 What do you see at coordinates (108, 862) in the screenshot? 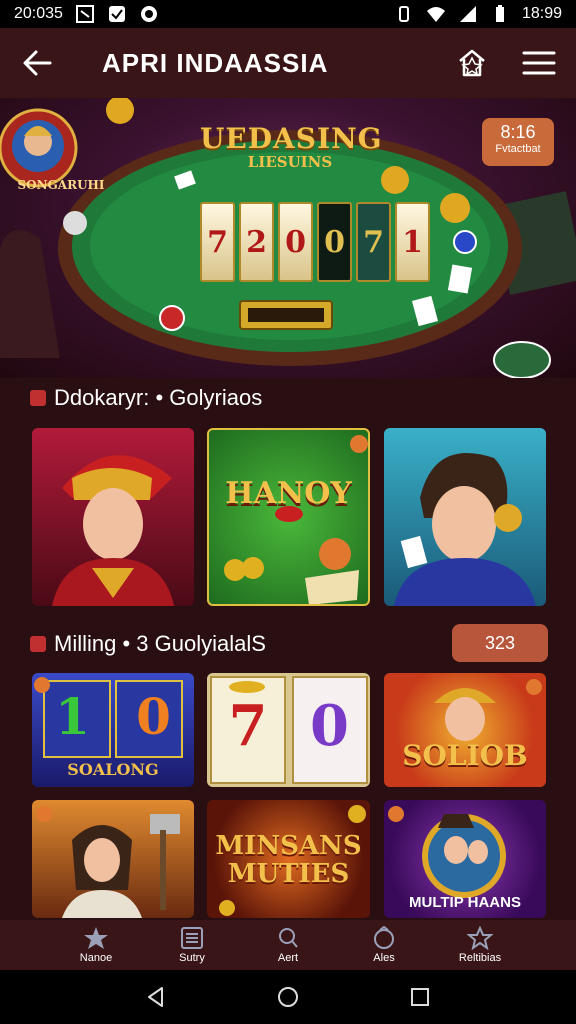
I see `warrior-character-image` at bounding box center [108, 862].